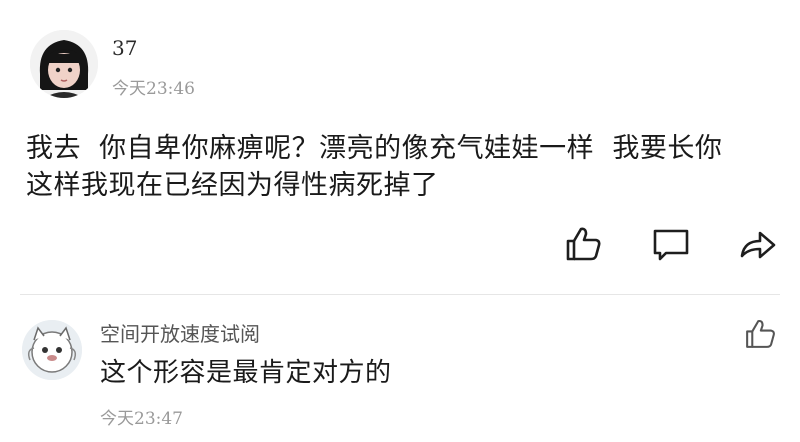 The height and width of the screenshot is (442, 800). I want to click on comment-button, so click(671, 244).